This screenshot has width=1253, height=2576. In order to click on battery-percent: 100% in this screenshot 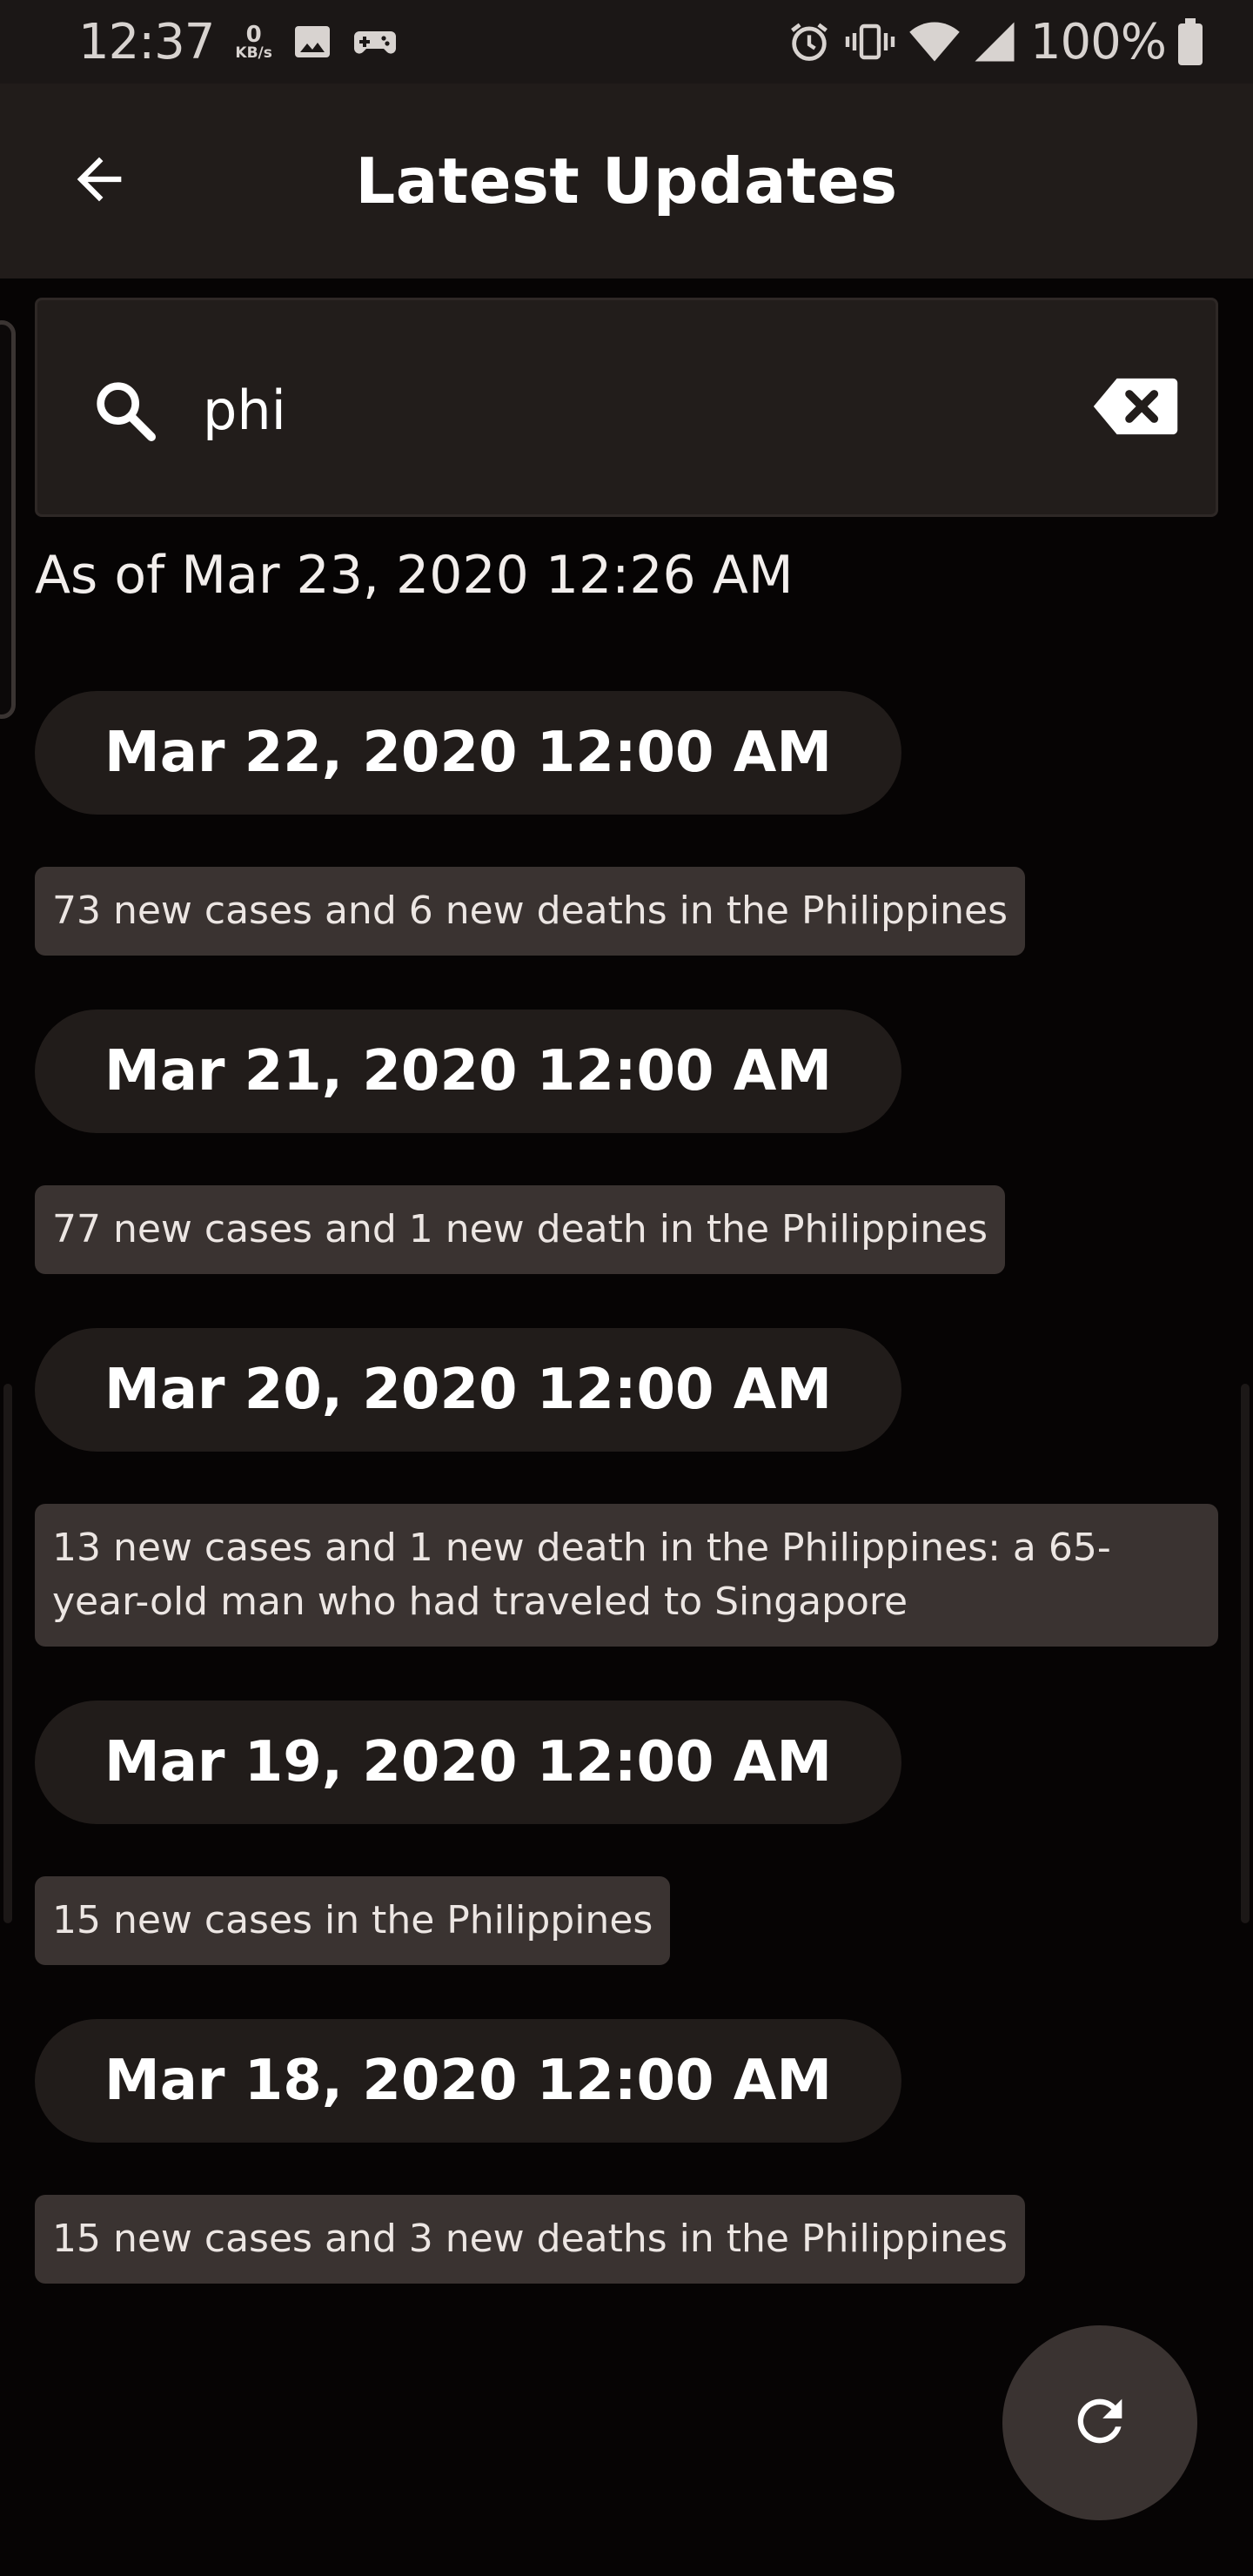, I will do `click(1098, 41)`.